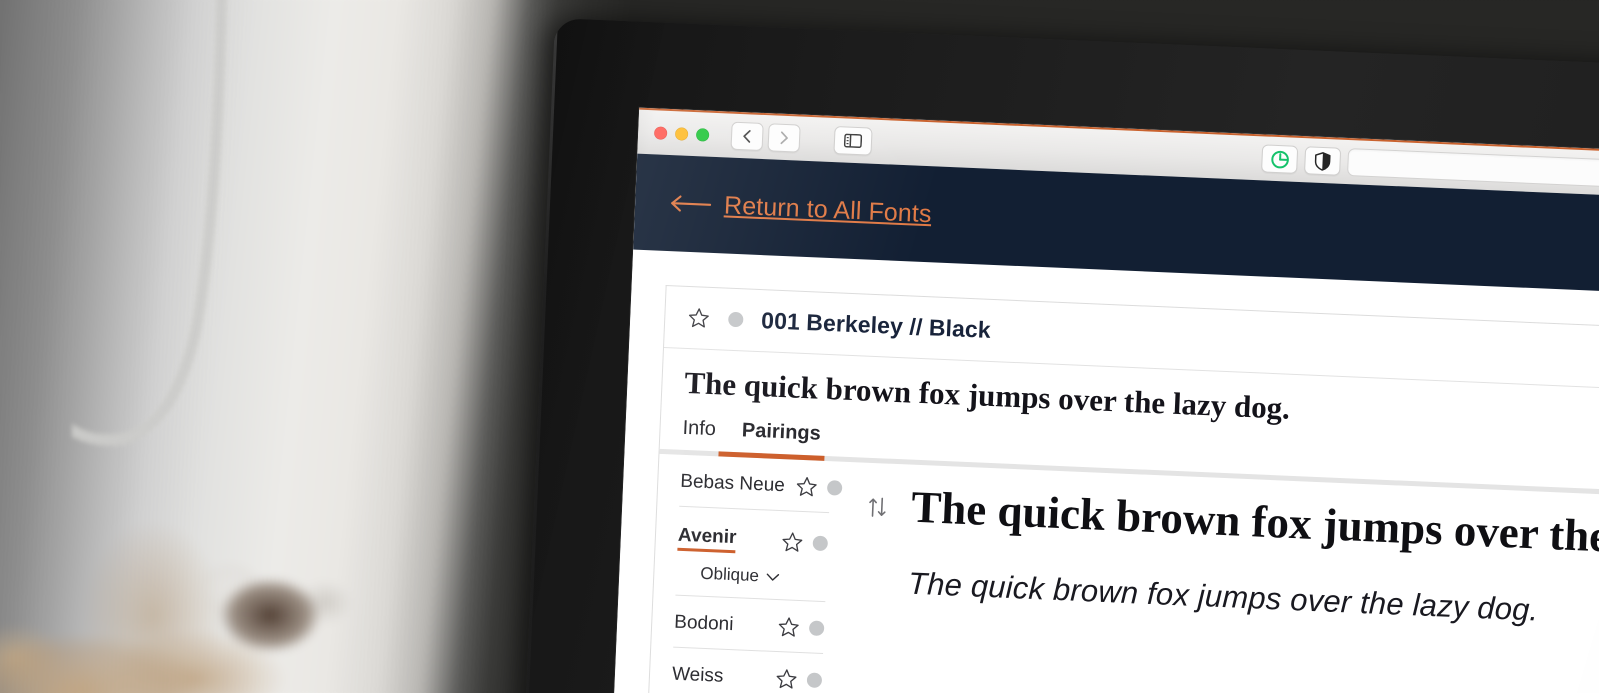  I want to click on pairing-item-bebas-neue: Bebas Neue, so click(761, 484).